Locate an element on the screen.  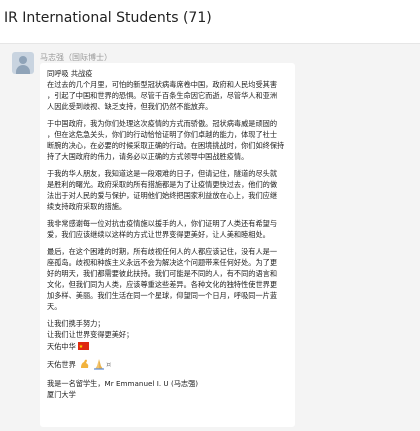
message-line: 于我的华人朋友，我知道这是一段艰难的日子，但请记住，隧道的尽头就 is located at coordinates (162, 173).